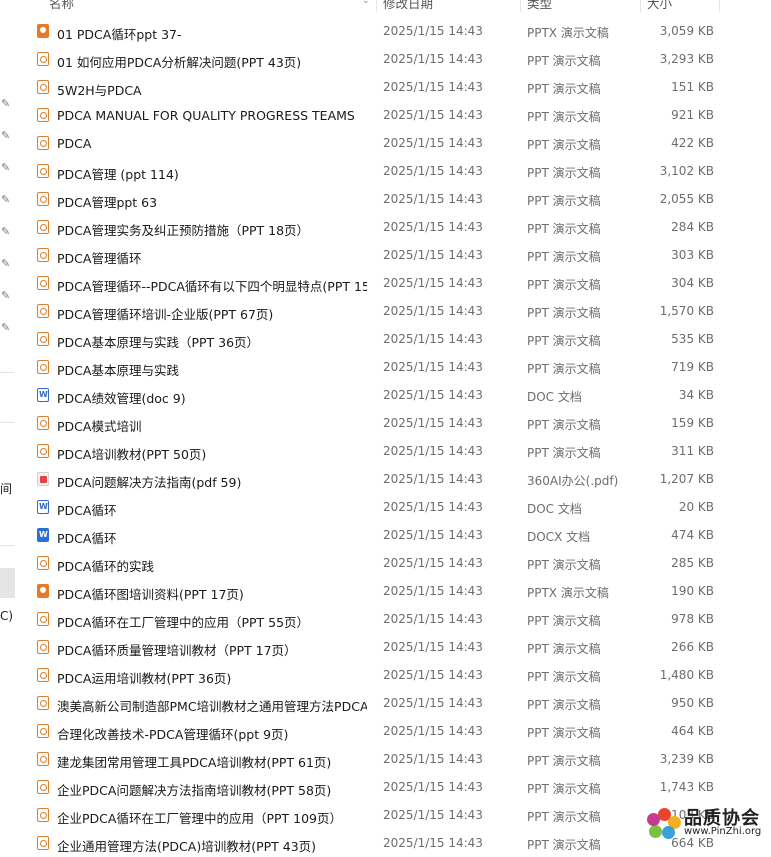 This screenshot has height=857, width=771. I want to click on file-name: 企业PDCA循环在工厂管理中的应用（PPT 109页）, so click(199, 818).